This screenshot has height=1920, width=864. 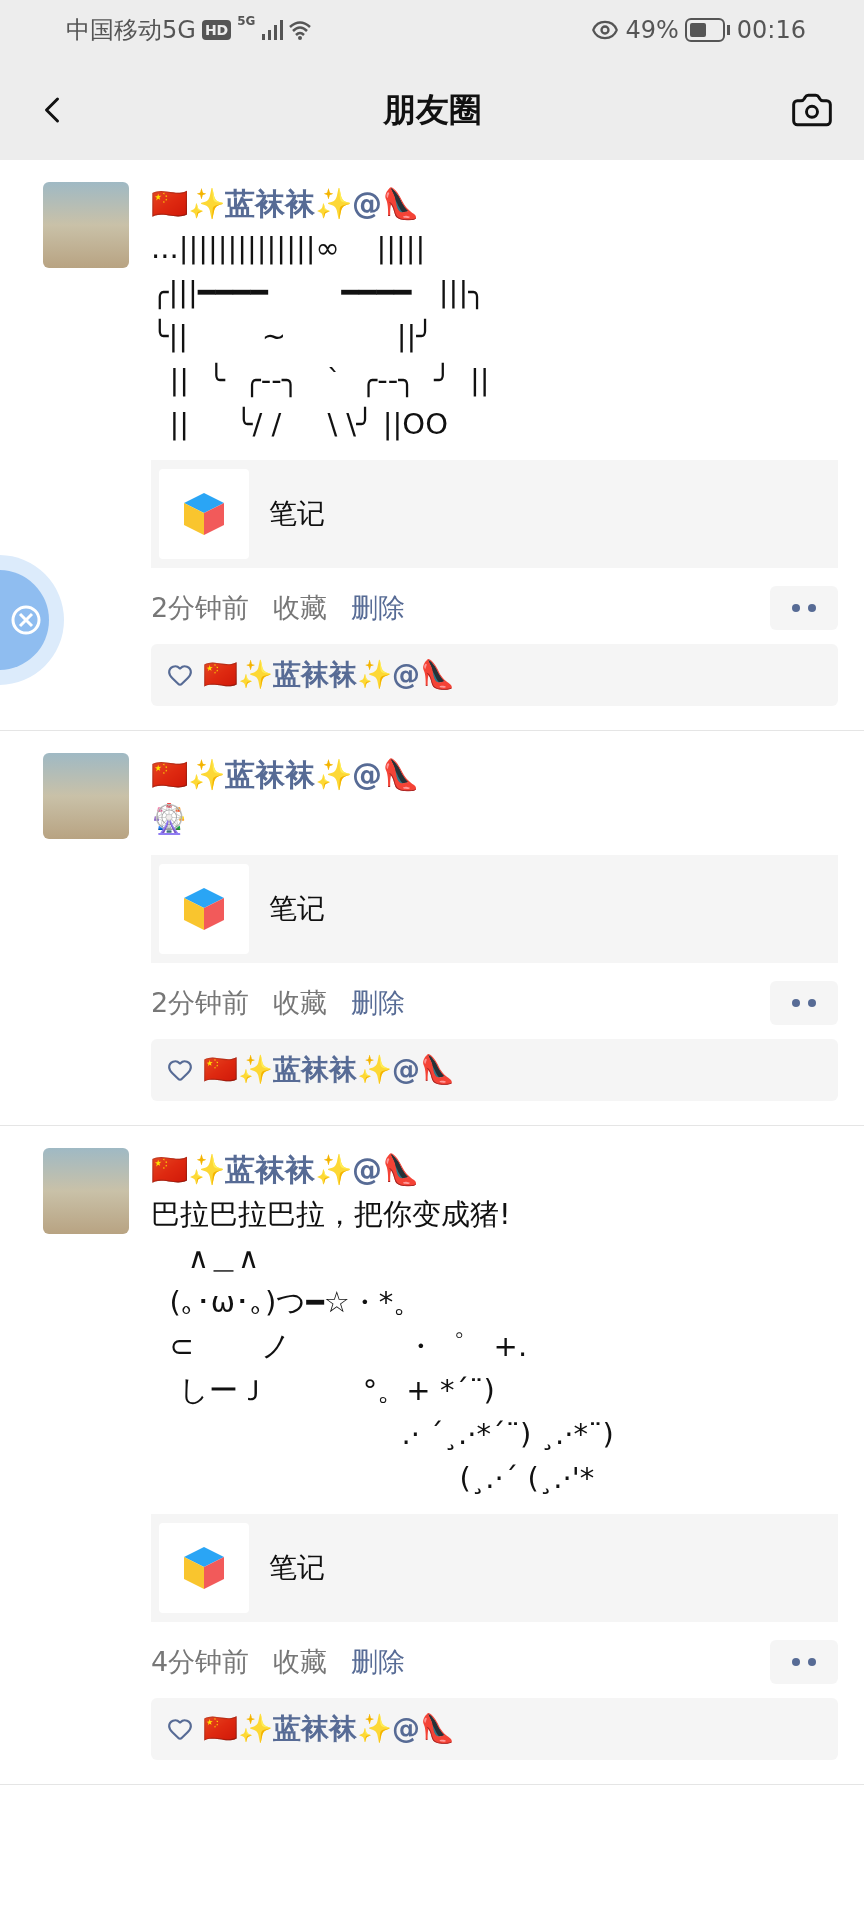 What do you see at coordinates (272, 30) in the screenshot?
I see `signal-icon` at bounding box center [272, 30].